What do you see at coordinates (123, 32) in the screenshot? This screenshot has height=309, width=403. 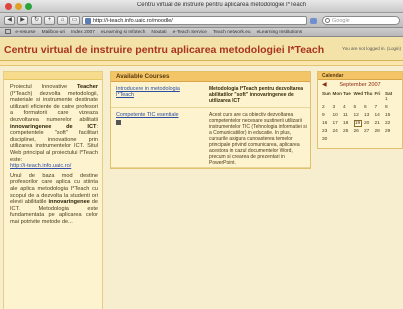 I see `bookmark-item: eLearning si Infotech` at bounding box center [123, 32].